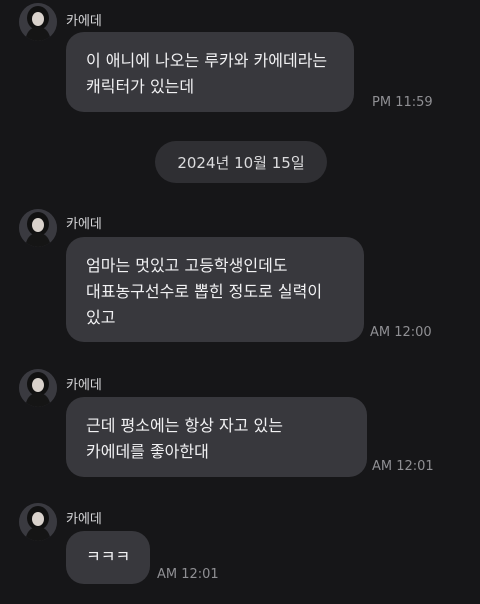  I want to click on message-text: 있고, so click(101, 317).